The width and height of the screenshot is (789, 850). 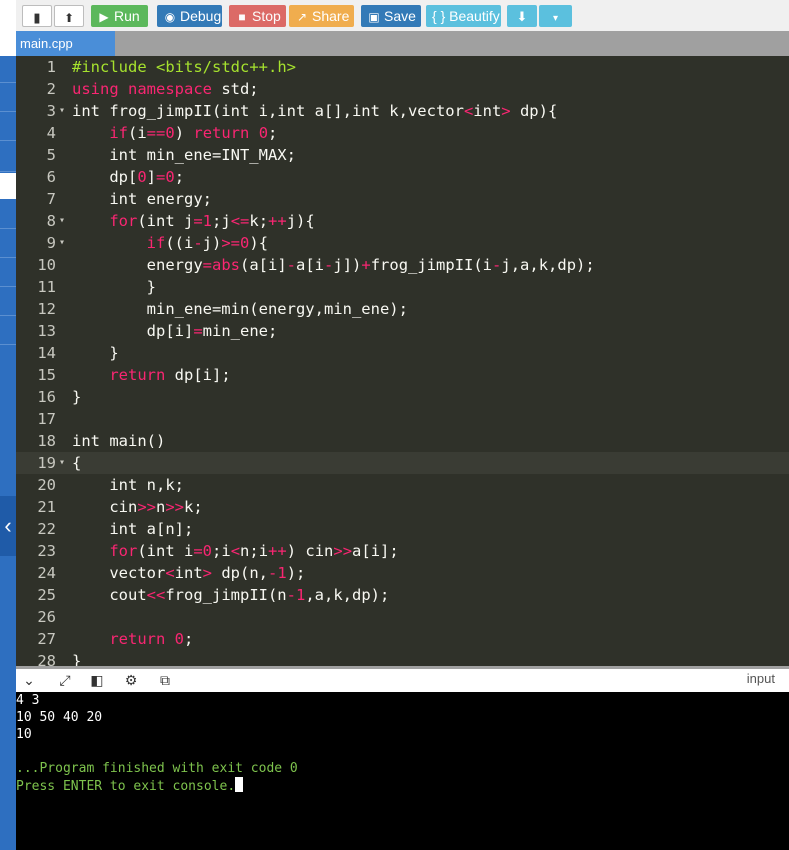 I want to click on code-line: 4 if(i==0) return 0;, so click(x=402, y=133).